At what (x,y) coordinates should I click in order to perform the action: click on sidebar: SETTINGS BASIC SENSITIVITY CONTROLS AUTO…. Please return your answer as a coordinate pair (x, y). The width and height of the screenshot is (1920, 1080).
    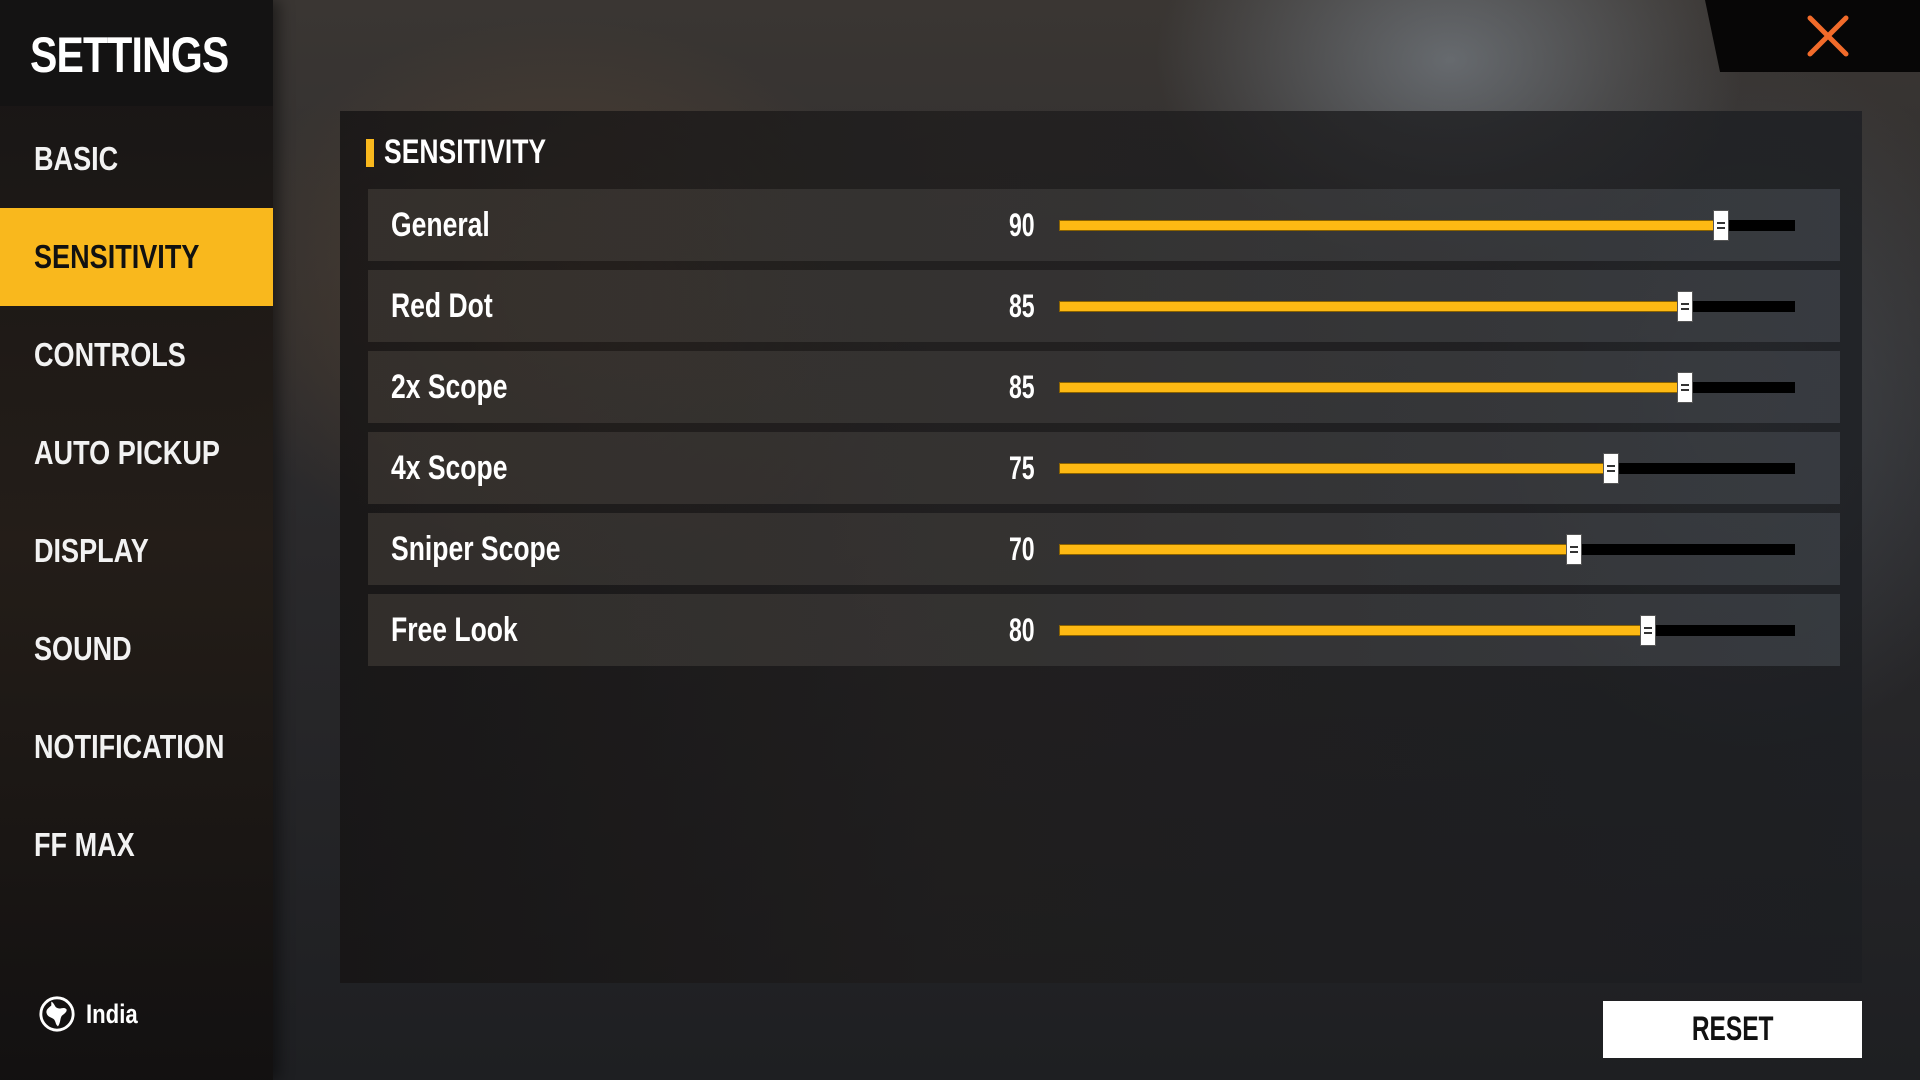
    Looking at the image, I should click on (136, 540).